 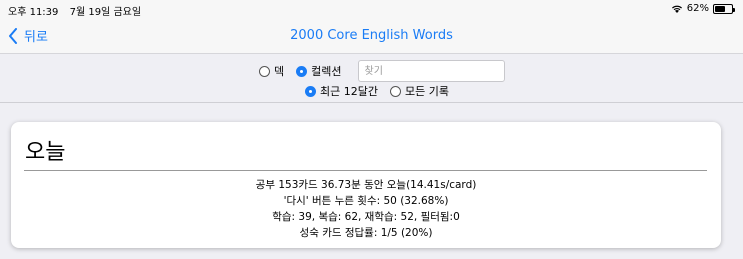 What do you see at coordinates (697, 8) in the screenshot?
I see `battery-percent: 62%` at bounding box center [697, 8].